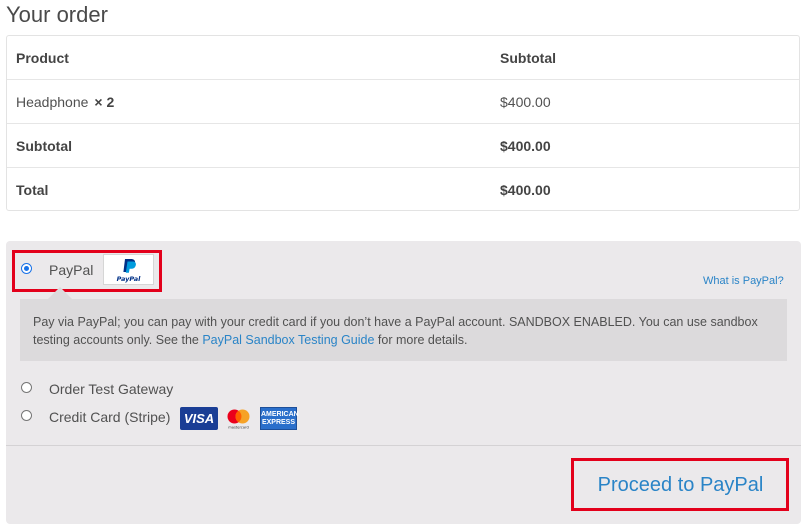 This screenshot has width=809, height=530. I want to click on description-arrow, so click(60, 293).